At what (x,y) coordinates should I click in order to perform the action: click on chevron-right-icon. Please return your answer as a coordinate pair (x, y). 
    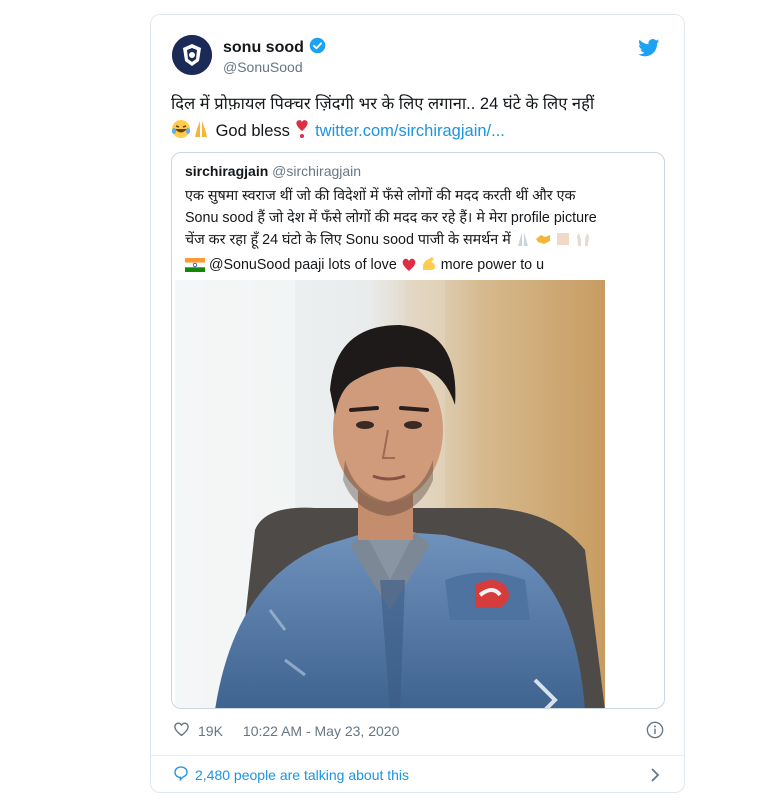
    Looking at the image, I should click on (655, 777).